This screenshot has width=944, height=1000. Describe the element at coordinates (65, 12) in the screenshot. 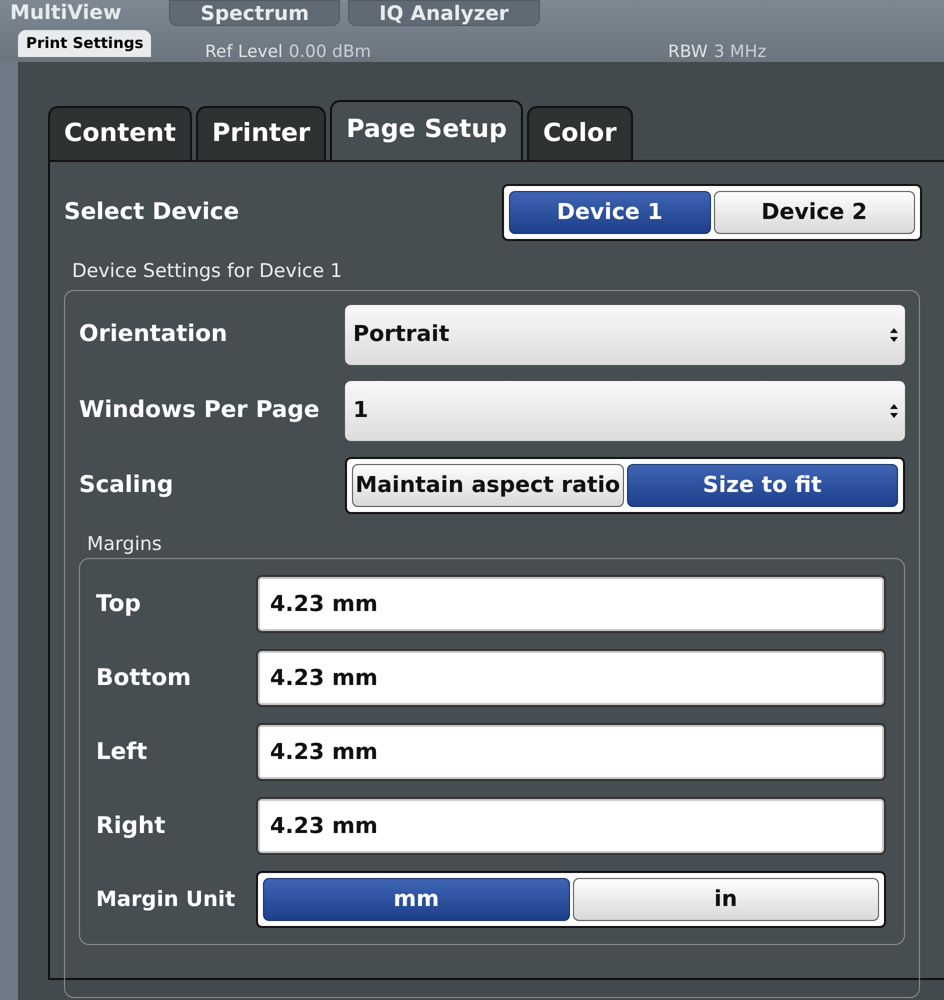

I see `view-label: MultiView` at that location.